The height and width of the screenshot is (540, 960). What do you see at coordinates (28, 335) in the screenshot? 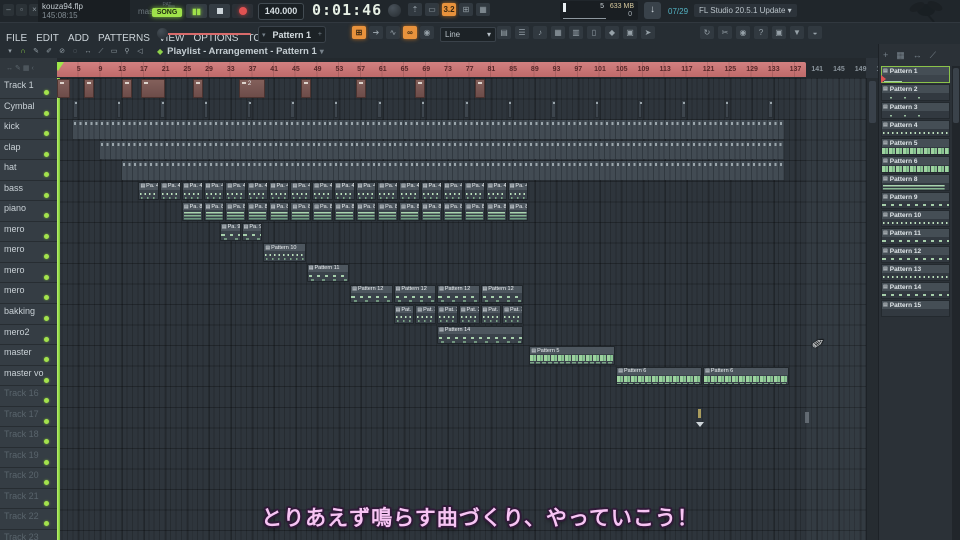
I see `track-row-13: mero2` at bounding box center [28, 335].